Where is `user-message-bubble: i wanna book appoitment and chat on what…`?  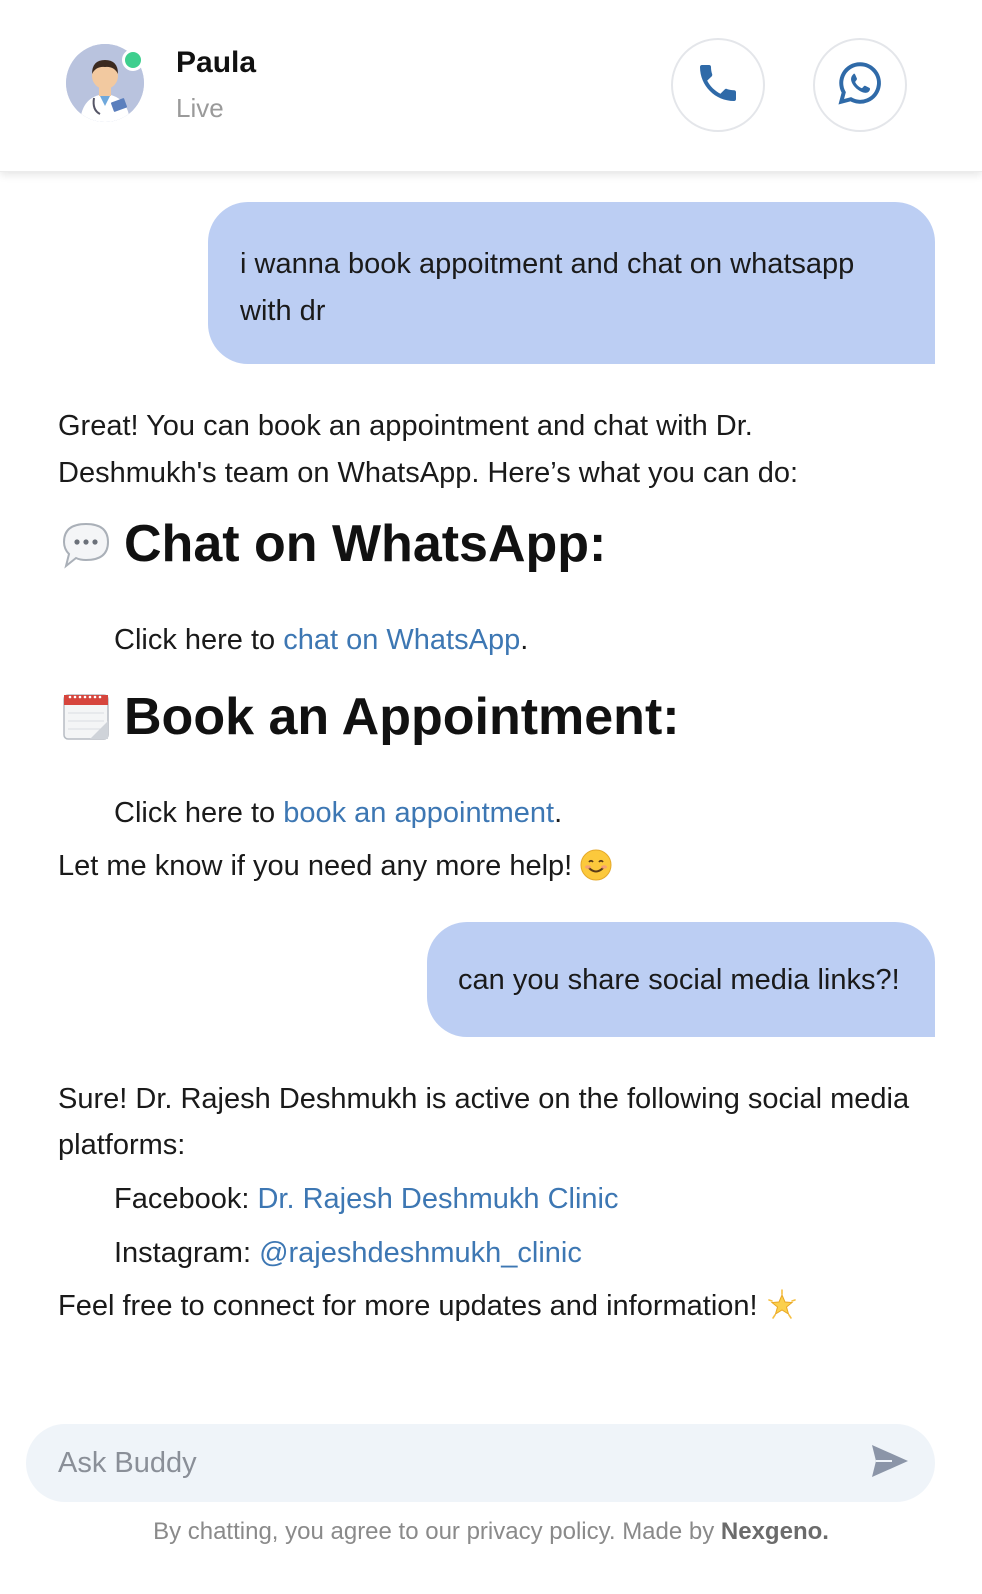 user-message-bubble: i wanna book appoitment and chat on what… is located at coordinates (571, 283).